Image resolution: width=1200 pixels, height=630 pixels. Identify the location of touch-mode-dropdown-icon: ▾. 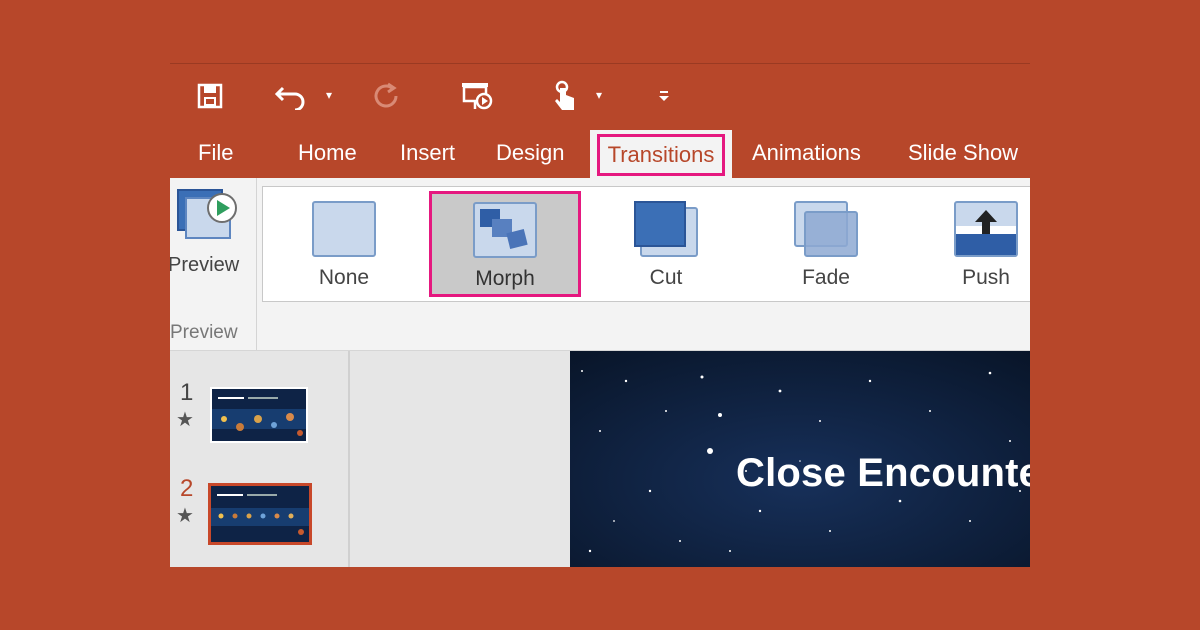
(599, 95).